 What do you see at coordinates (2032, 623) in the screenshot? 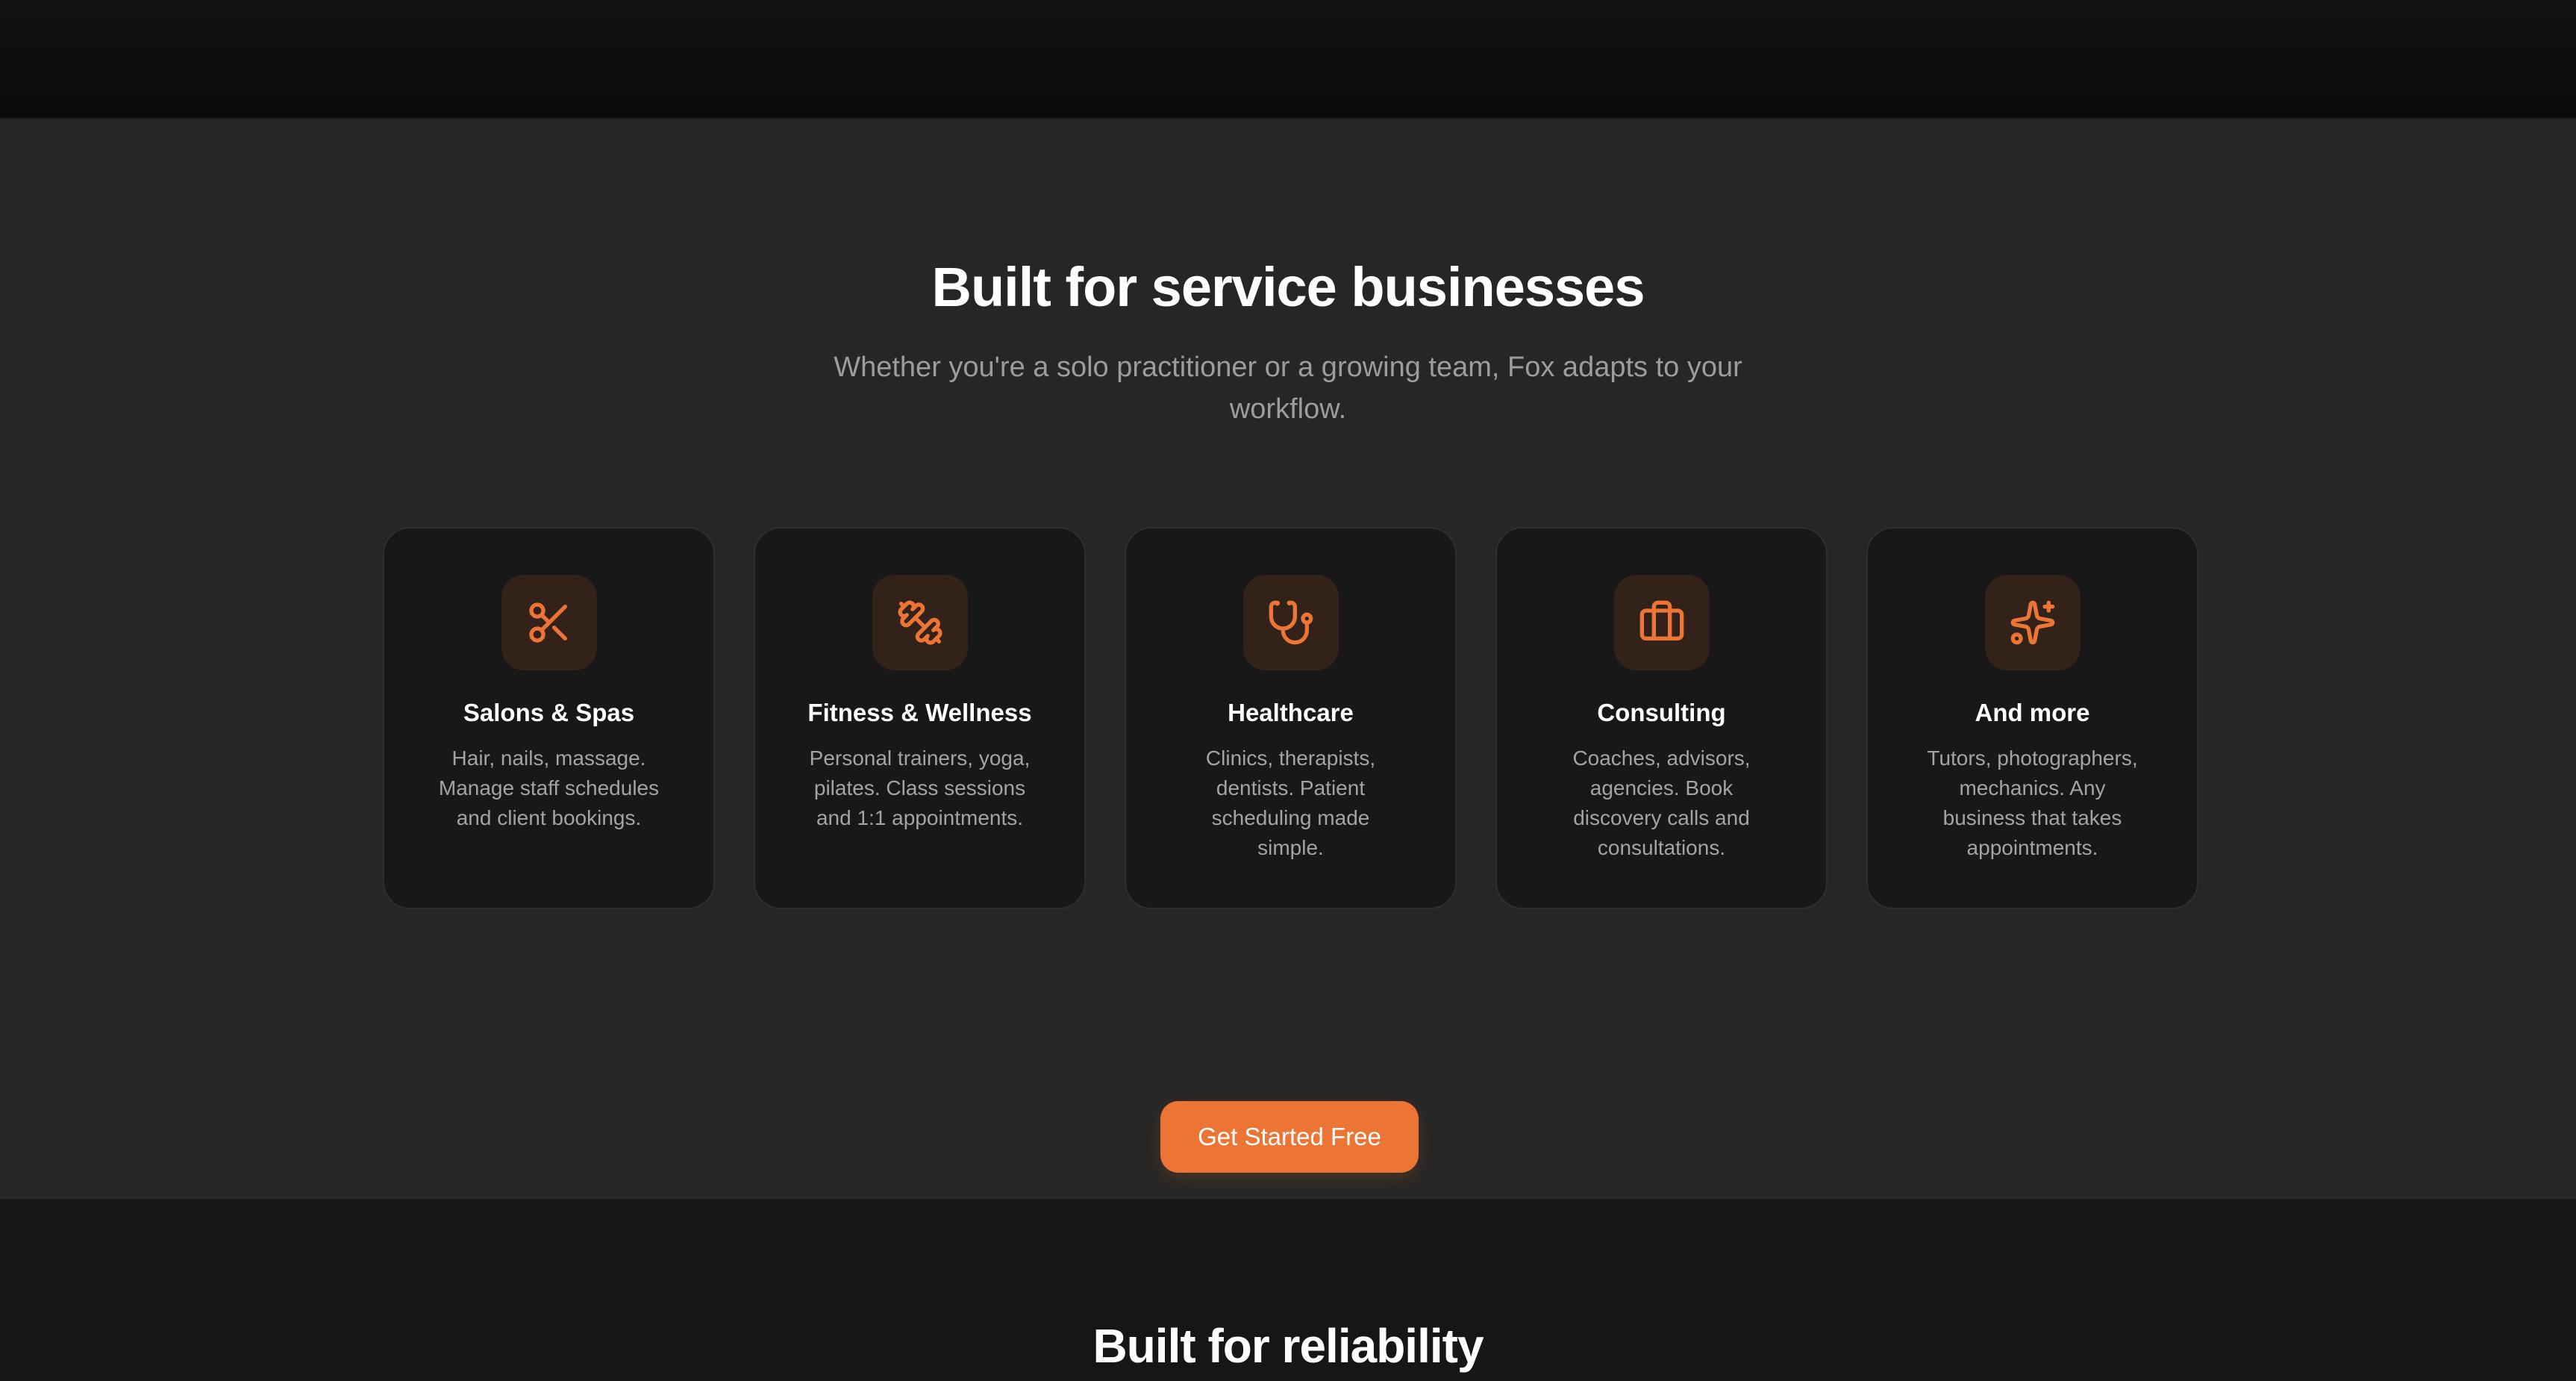
I see `sparkles-icon` at bounding box center [2032, 623].